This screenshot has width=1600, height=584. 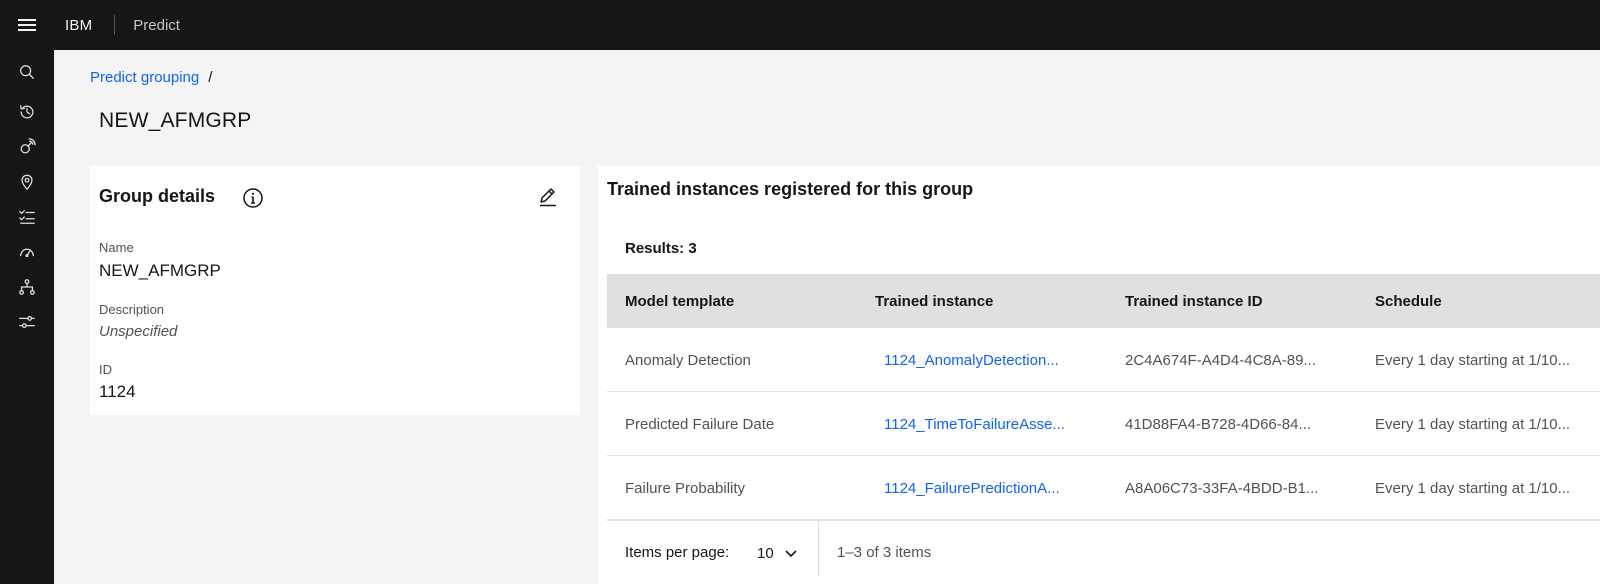 I want to click on checklist-icon, so click(x=27, y=217).